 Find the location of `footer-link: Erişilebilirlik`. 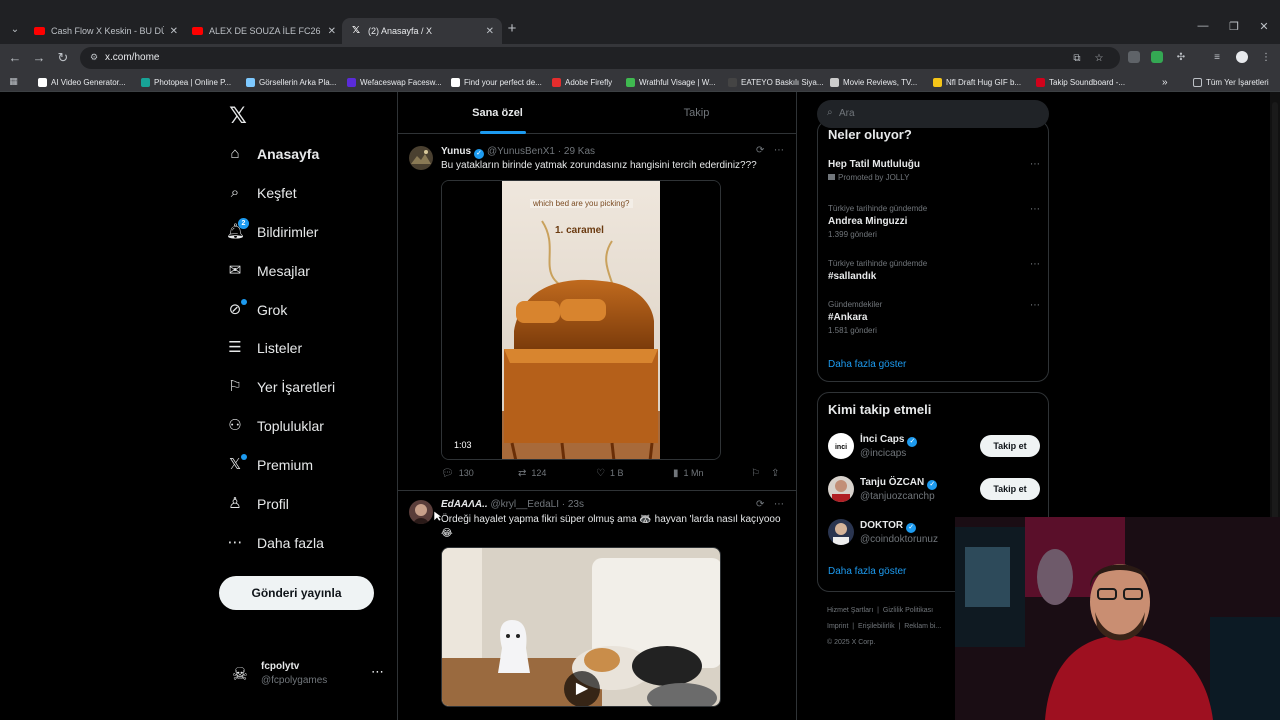

footer-link: Erişilebilirlik is located at coordinates (876, 626).